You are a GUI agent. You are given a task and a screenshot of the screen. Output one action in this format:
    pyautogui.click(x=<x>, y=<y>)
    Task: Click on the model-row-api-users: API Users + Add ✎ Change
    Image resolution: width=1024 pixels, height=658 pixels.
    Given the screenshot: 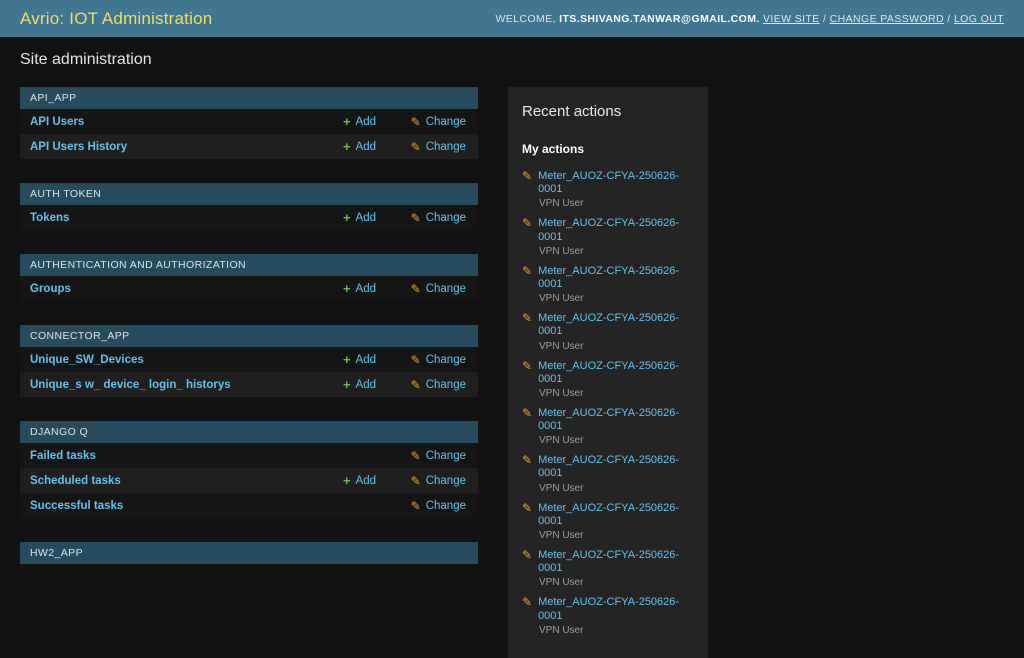 What is the action you would take?
    pyautogui.click(x=249, y=121)
    